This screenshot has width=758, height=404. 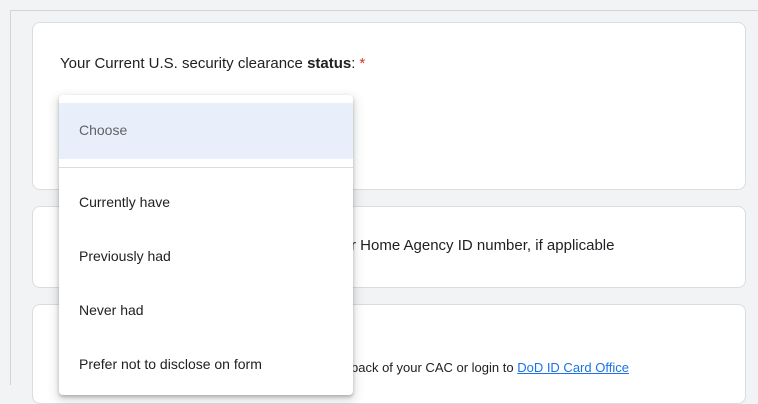 What do you see at coordinates (206, 203) in the screenshot?
I see `dropdown-option-currently-have: Currently have` at bounding box center [206, 203].